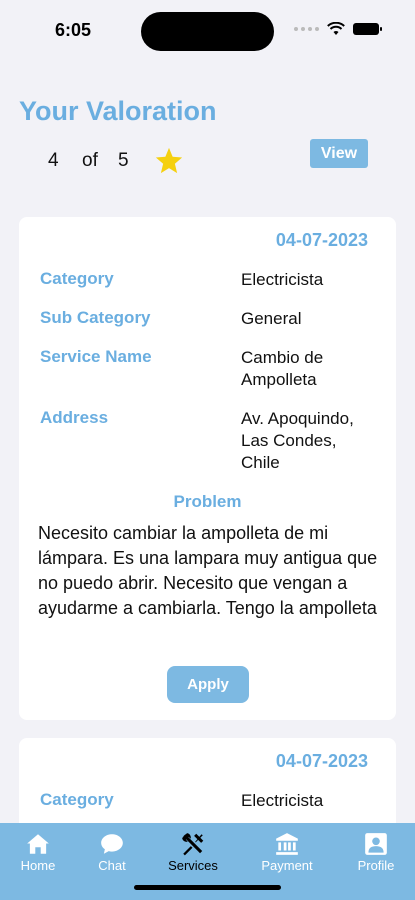 The image size is (415, 900). I want to click on dynamic-island, so click(207, 31).